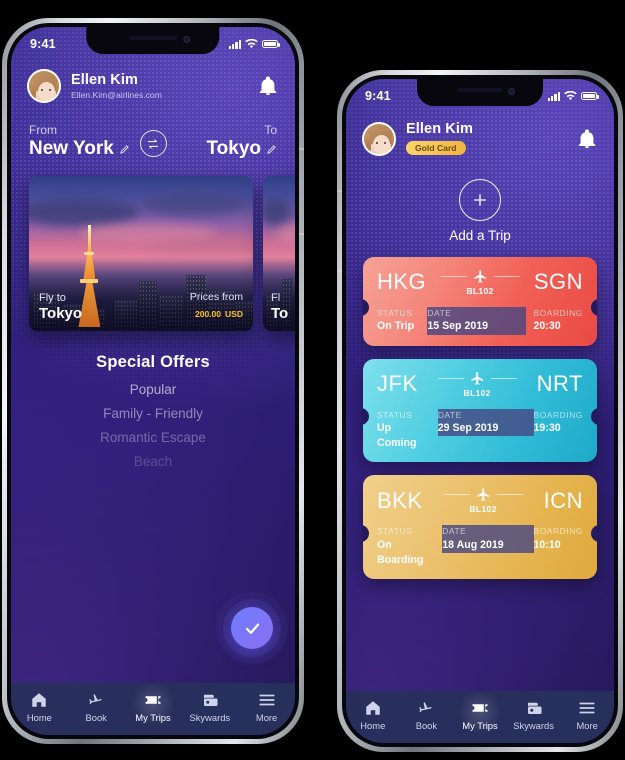  I want to click on ticket-flight-number: BL102, so click(477, 392).